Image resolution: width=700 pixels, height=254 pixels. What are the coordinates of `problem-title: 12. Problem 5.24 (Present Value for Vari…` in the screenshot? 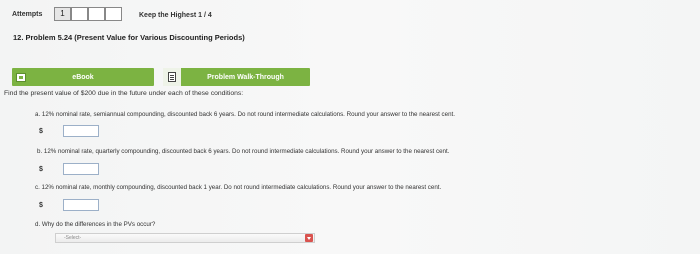 It's located at (129, 37).